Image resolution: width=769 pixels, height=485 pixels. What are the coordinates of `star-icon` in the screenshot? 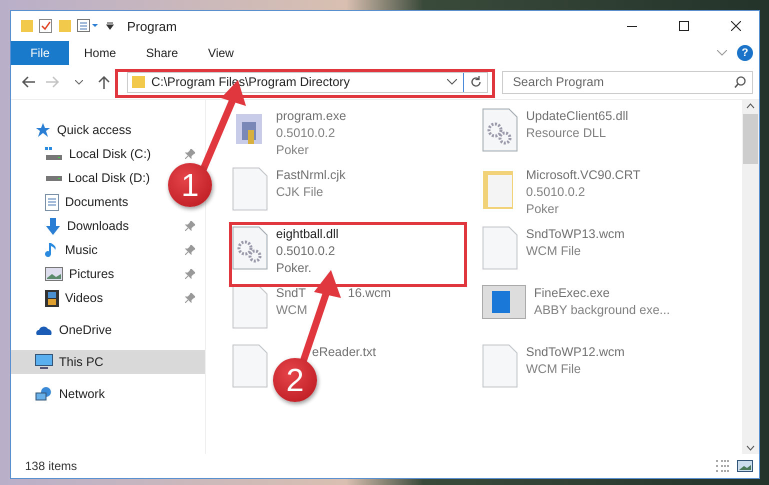 It's located at (43, 130).